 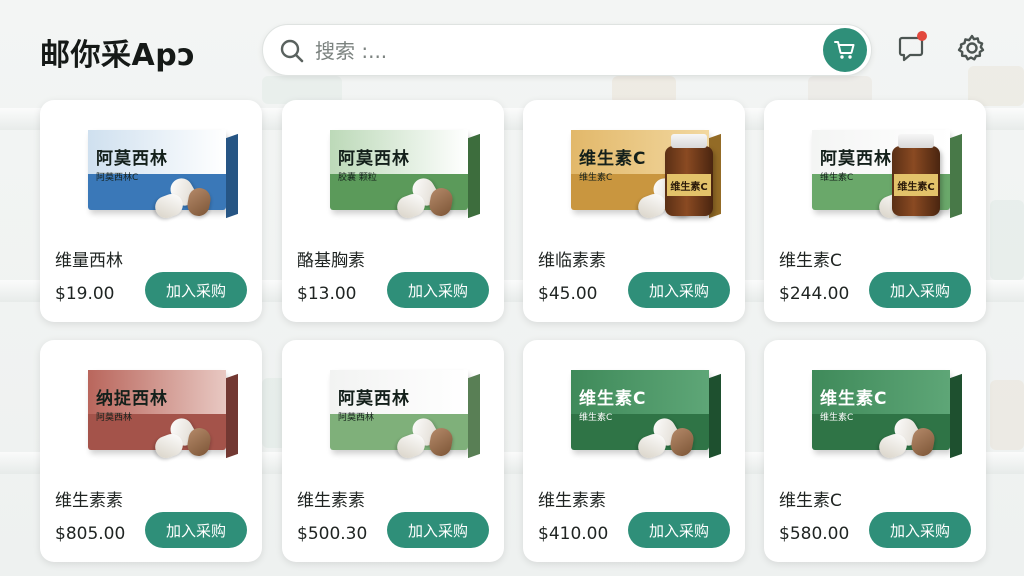 What do you see at coordinates (814, 534) in the screenshot?
I see `product-price: $580.00` at bounding box center [814, 534].